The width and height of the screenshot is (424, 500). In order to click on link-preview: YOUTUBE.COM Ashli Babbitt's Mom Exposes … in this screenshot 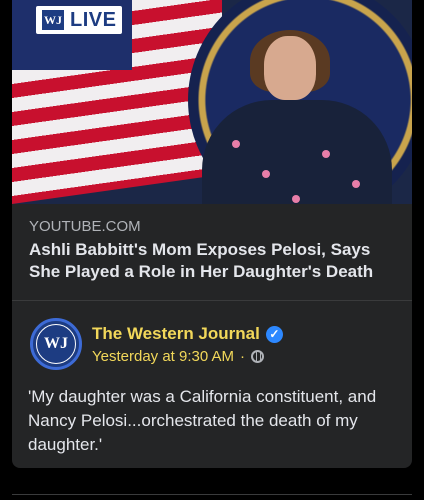, I will do `click(214, 250)`.